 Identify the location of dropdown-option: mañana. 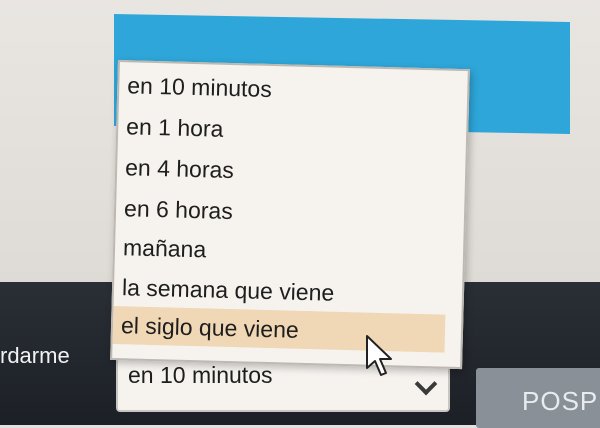
(165, 248).